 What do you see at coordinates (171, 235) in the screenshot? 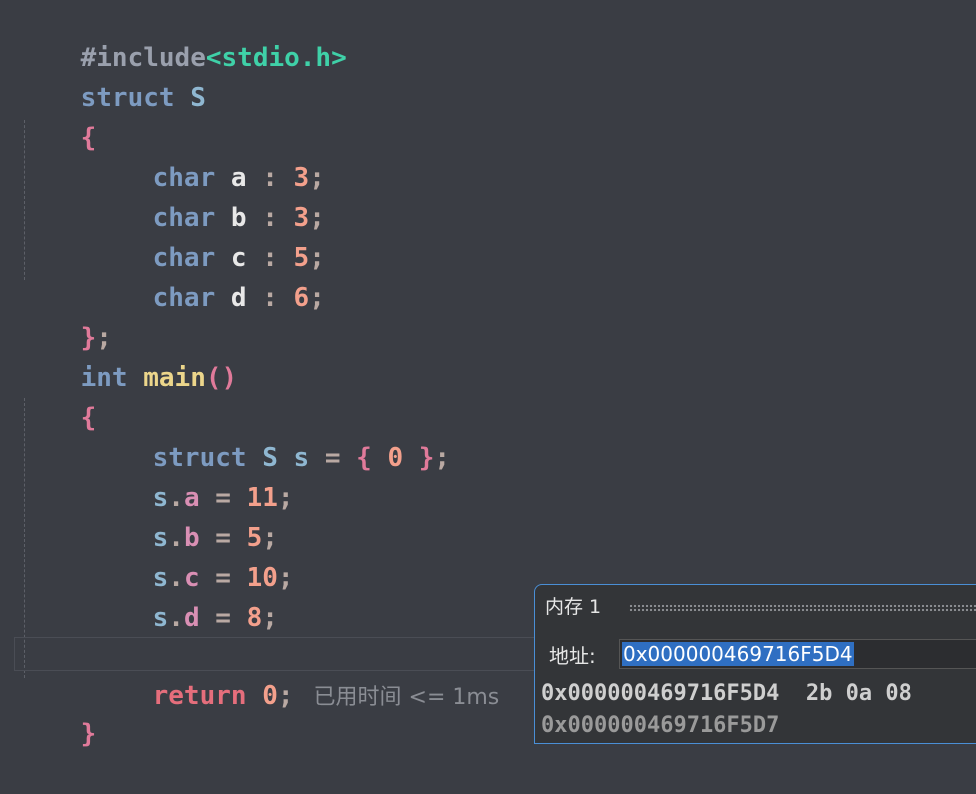
I see `code-line-field-c: char c : 5;` at bounding box center [171, 235].